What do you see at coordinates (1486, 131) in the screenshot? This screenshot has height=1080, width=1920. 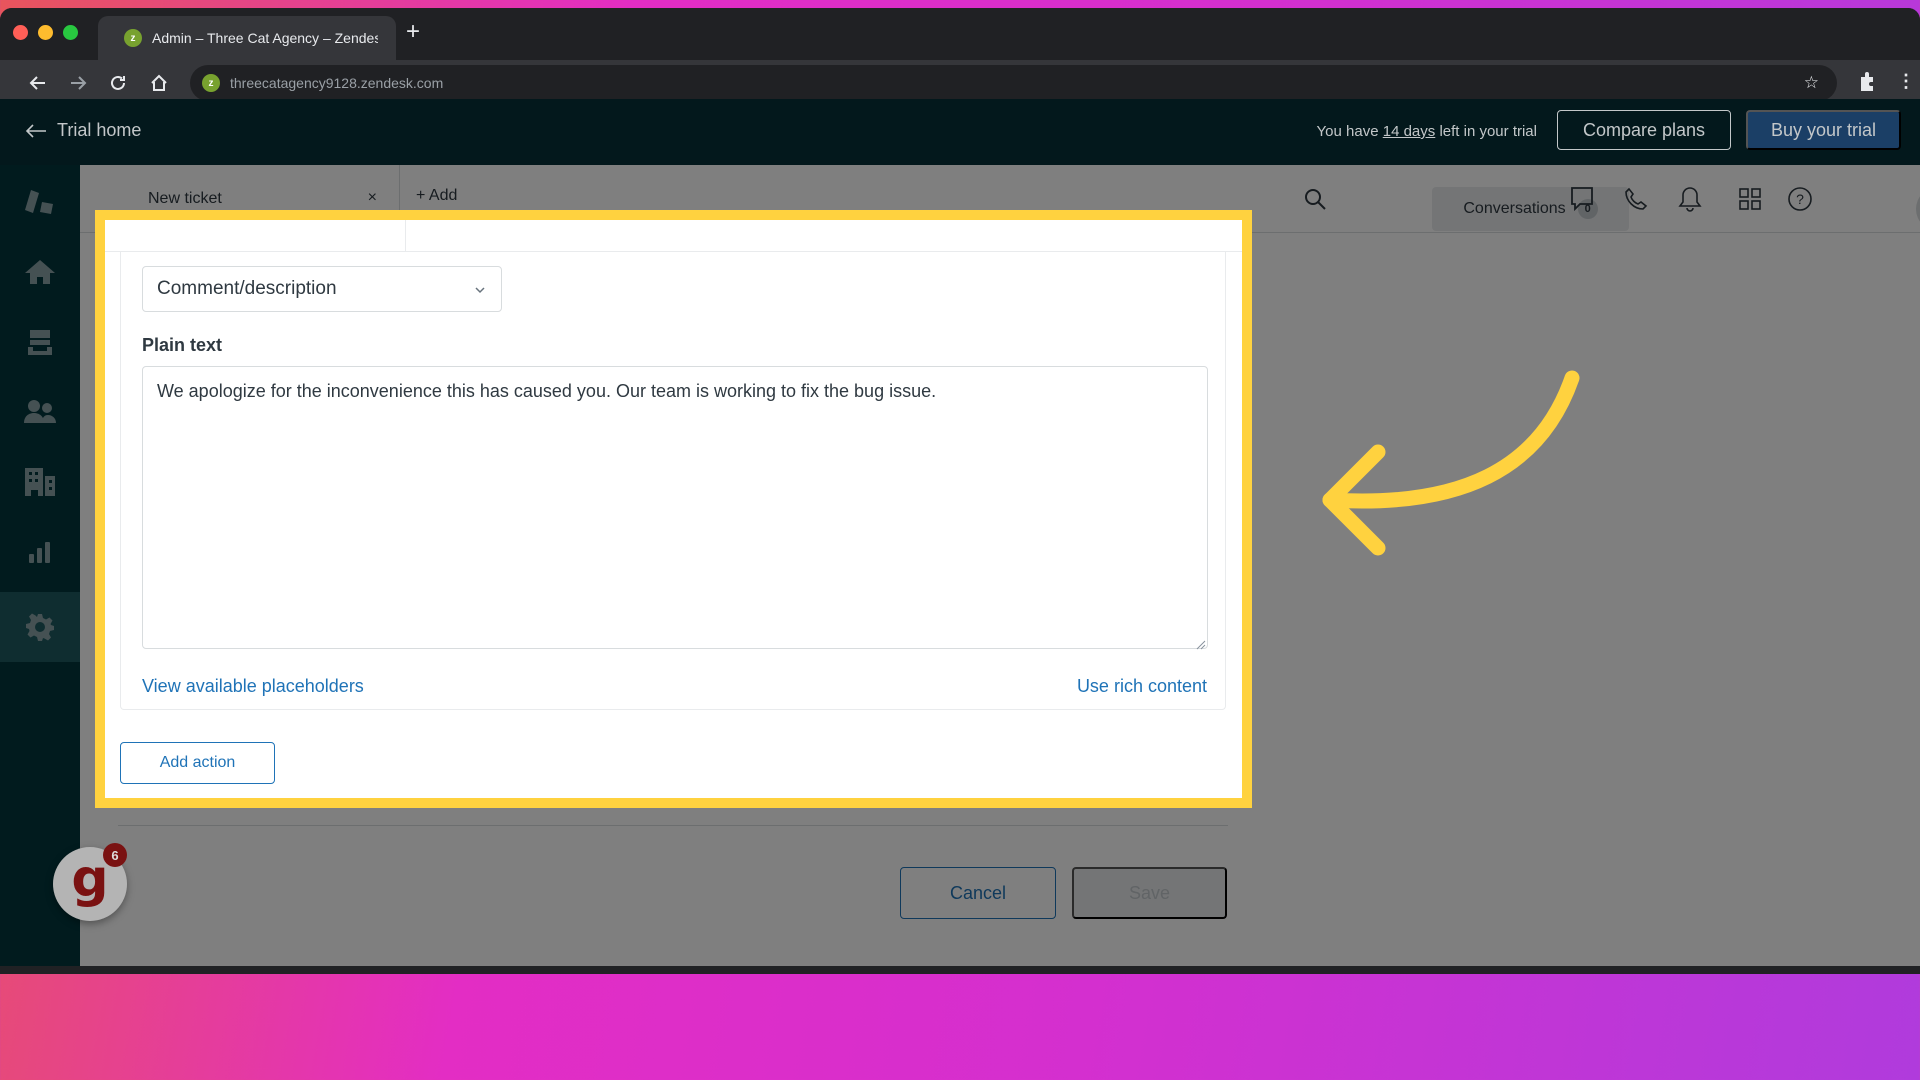 I see `trial-message-suffix: left in your trial` at bounding box center [1486, 131].